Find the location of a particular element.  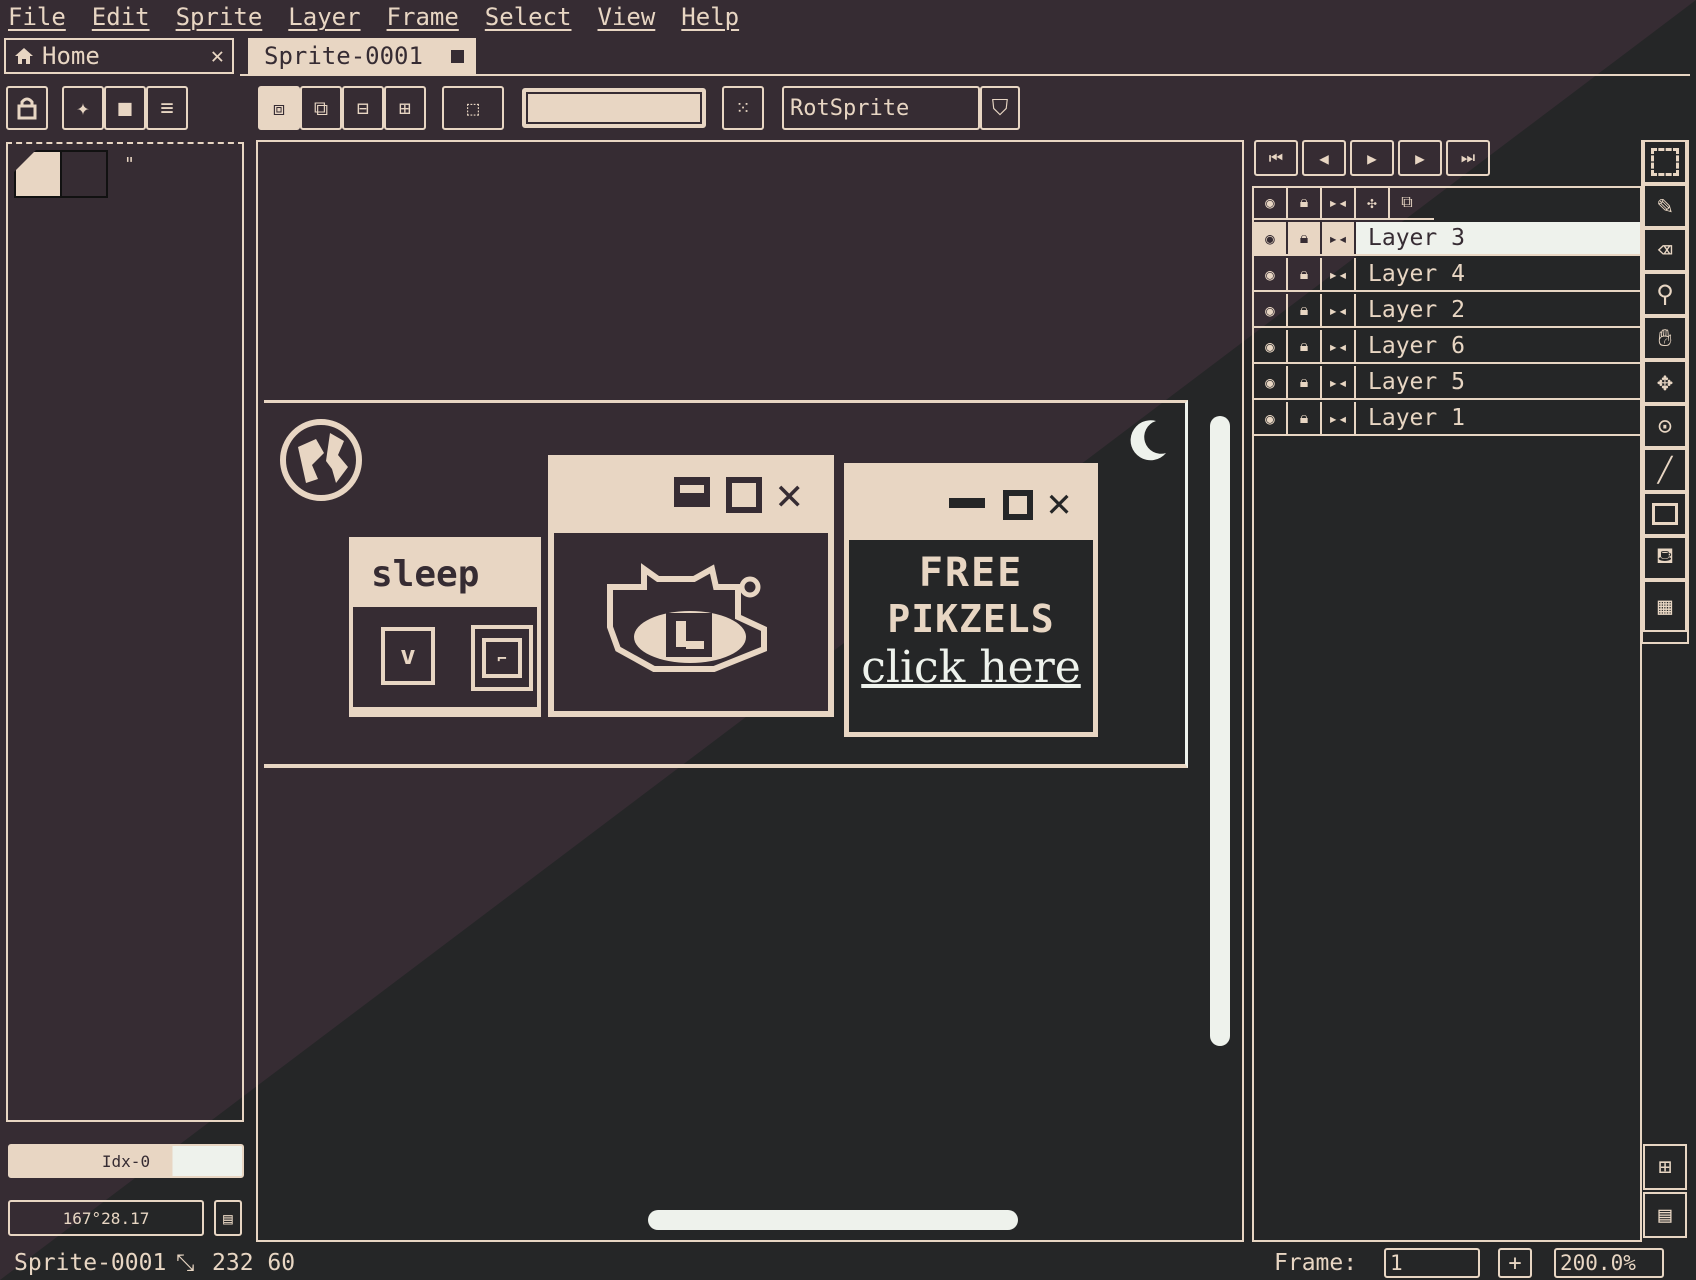

menu-view: View is located at coordinates (627, 17).